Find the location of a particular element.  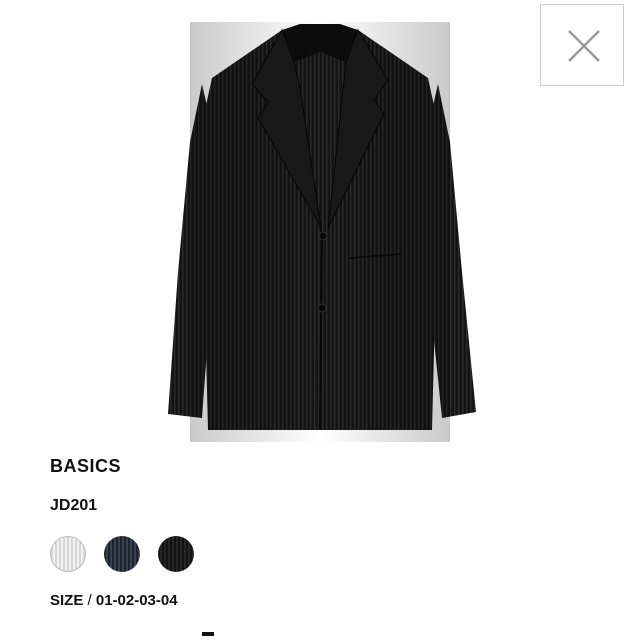

size-info: SIZE / 01-02-03-04 is located at coordinates (114, 600).